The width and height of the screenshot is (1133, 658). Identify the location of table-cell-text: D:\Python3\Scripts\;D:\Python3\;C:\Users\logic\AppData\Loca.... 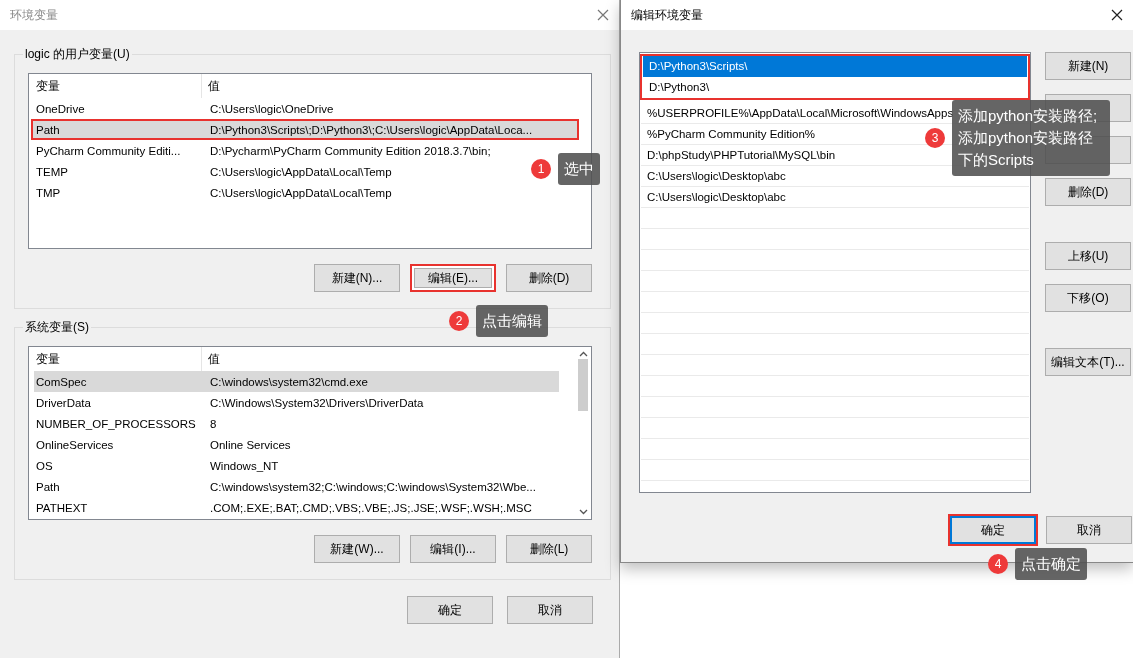
(371, 129).